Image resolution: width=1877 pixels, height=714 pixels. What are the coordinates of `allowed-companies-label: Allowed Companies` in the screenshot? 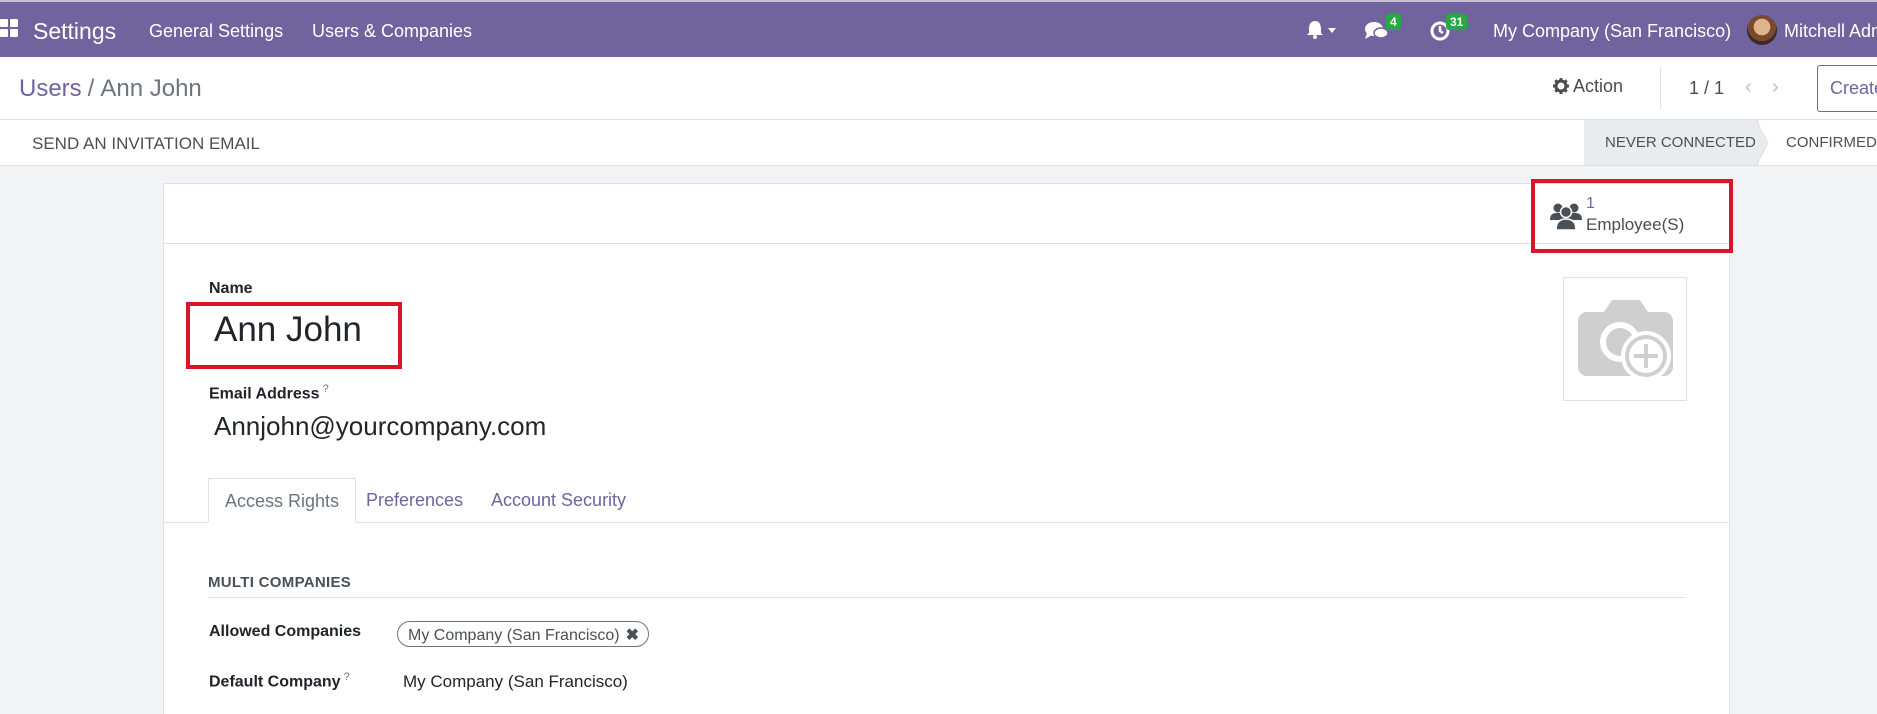 It's located at (285, 631).